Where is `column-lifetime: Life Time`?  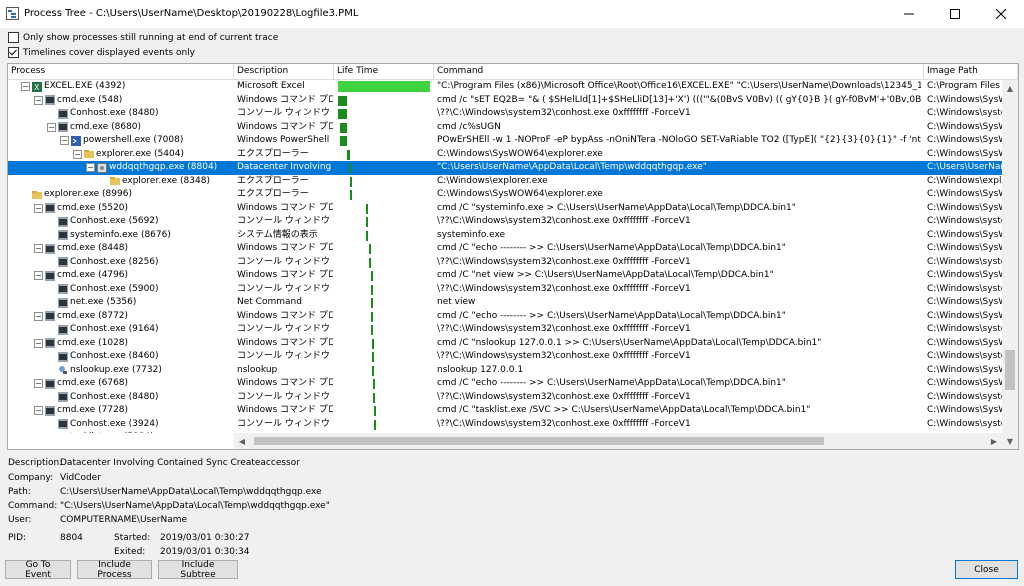 column-lifetime: Life Time is located at coordinates (384, 71).